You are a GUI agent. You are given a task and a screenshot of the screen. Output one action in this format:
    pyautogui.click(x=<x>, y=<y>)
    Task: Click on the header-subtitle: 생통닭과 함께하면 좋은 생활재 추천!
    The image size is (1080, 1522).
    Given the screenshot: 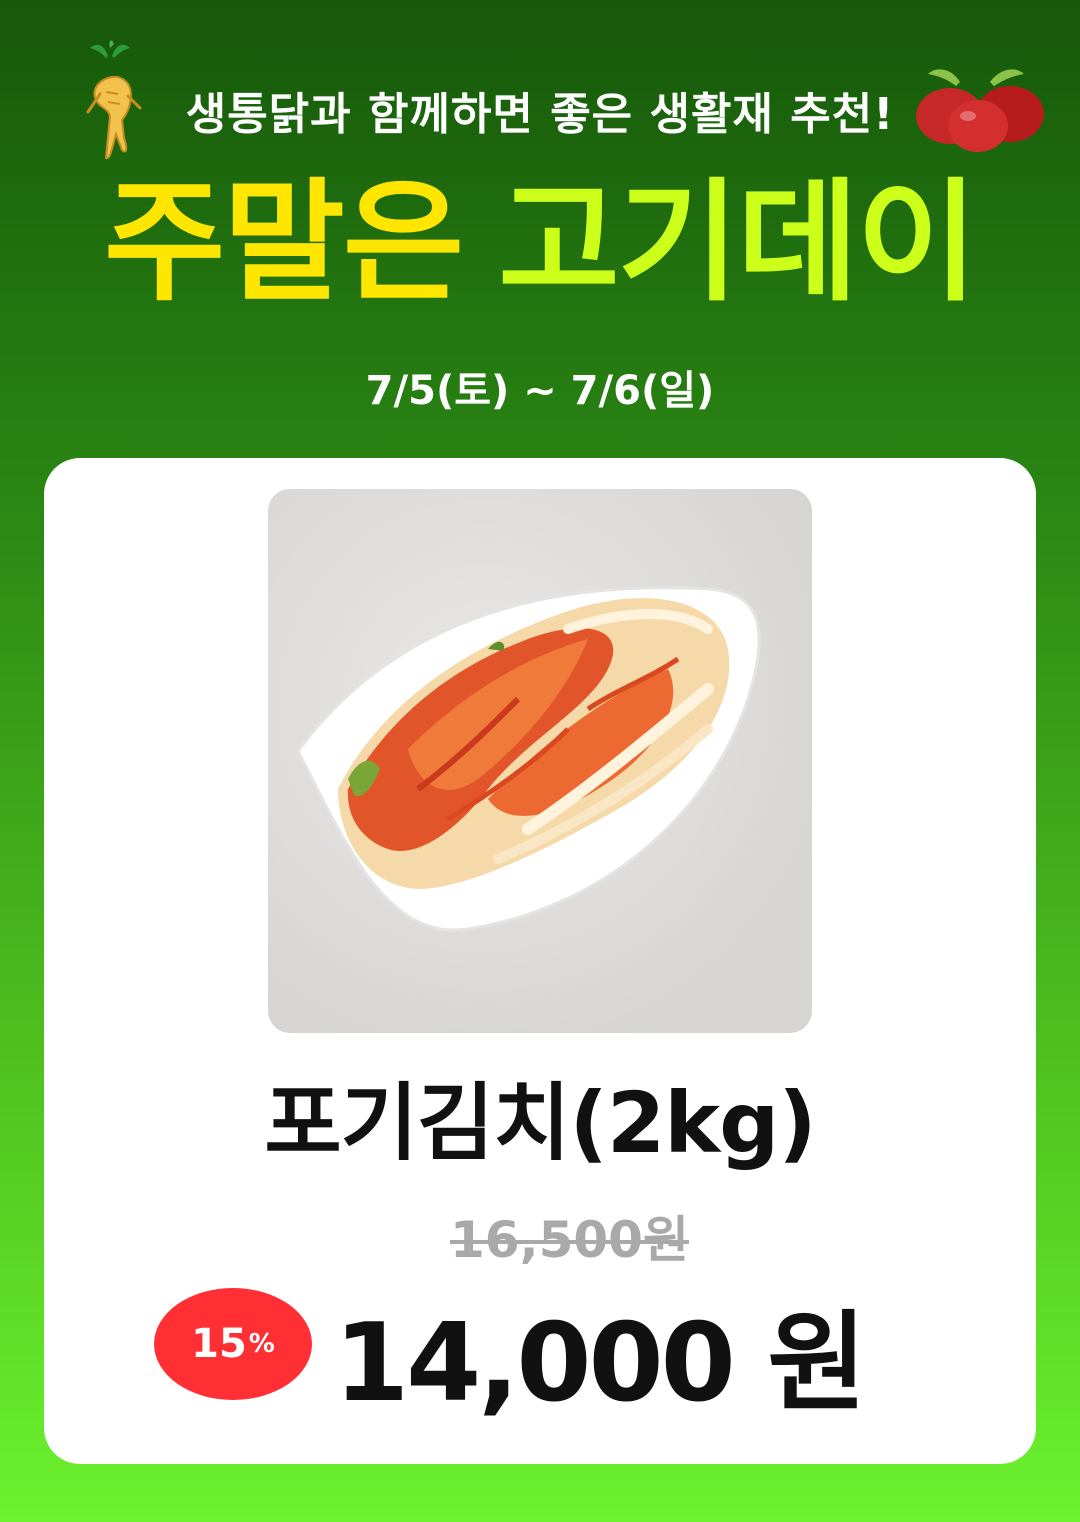 What is the action you would take?
    pyautogui.click(x=540, y=114)
    